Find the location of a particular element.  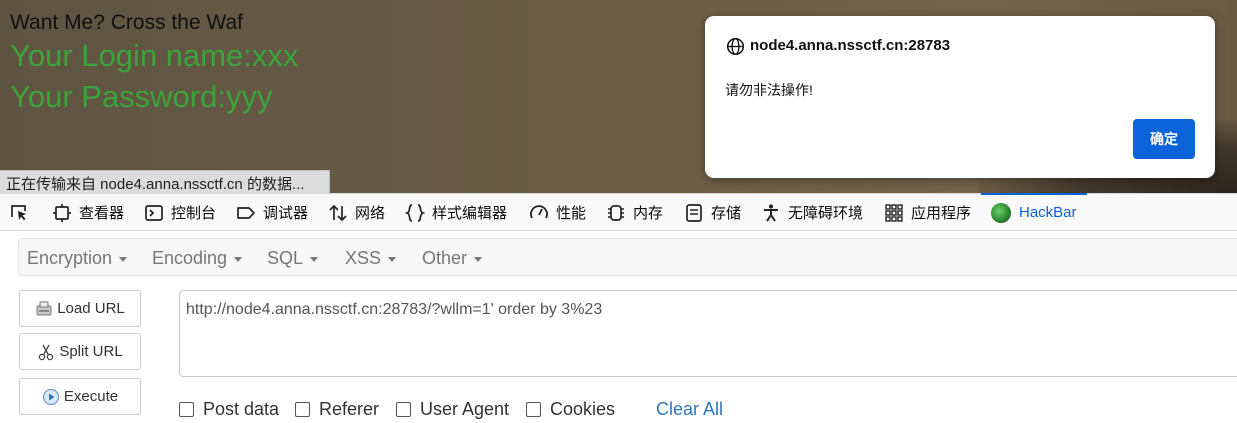

globe-icon is located at coordinates (735, 46).